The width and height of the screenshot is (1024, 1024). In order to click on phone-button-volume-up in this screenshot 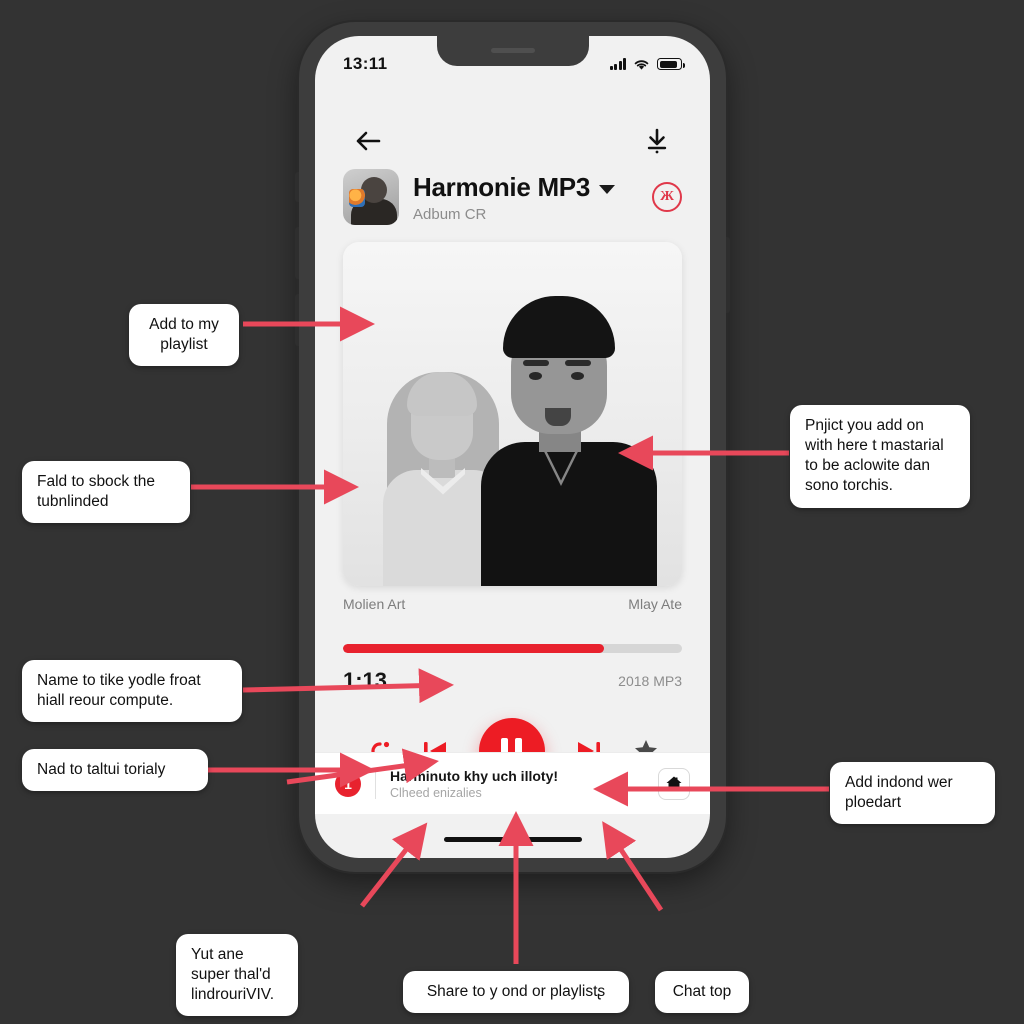, I will do `click(297, 253)`.